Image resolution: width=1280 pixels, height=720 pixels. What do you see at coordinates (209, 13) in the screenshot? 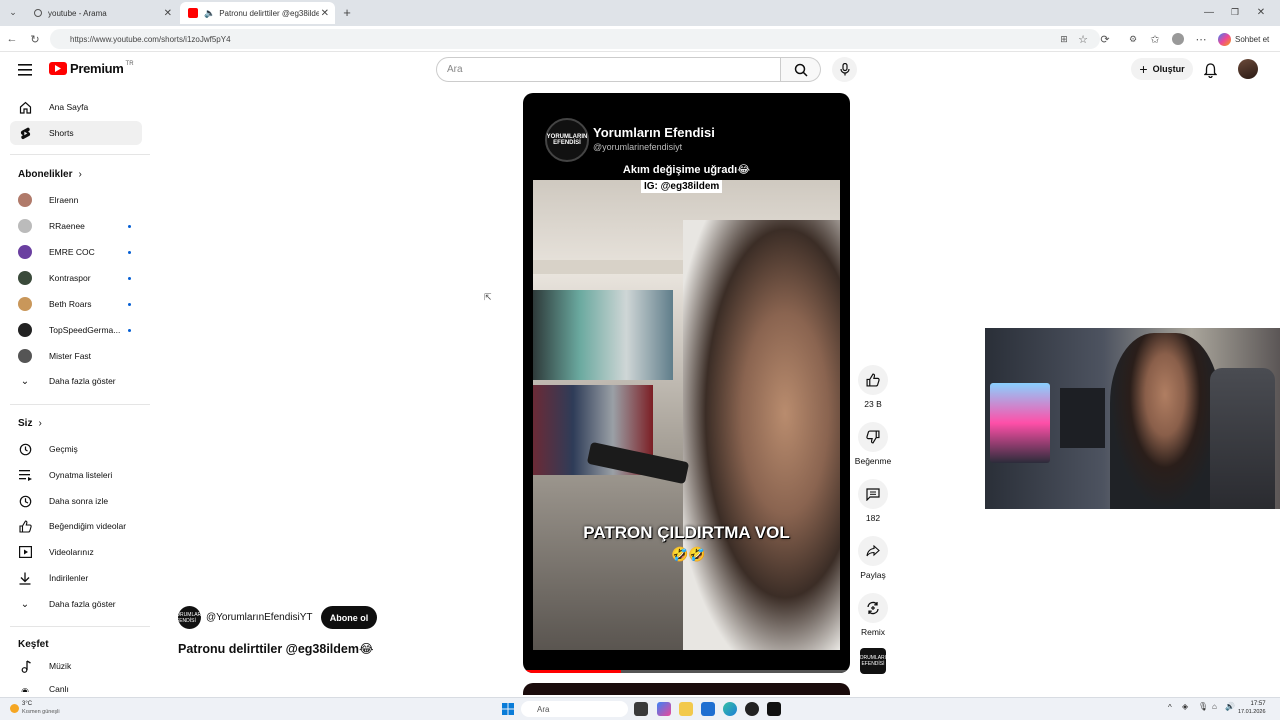
I see `speaker-icon: 🔈` at bounding box center [209, 13].